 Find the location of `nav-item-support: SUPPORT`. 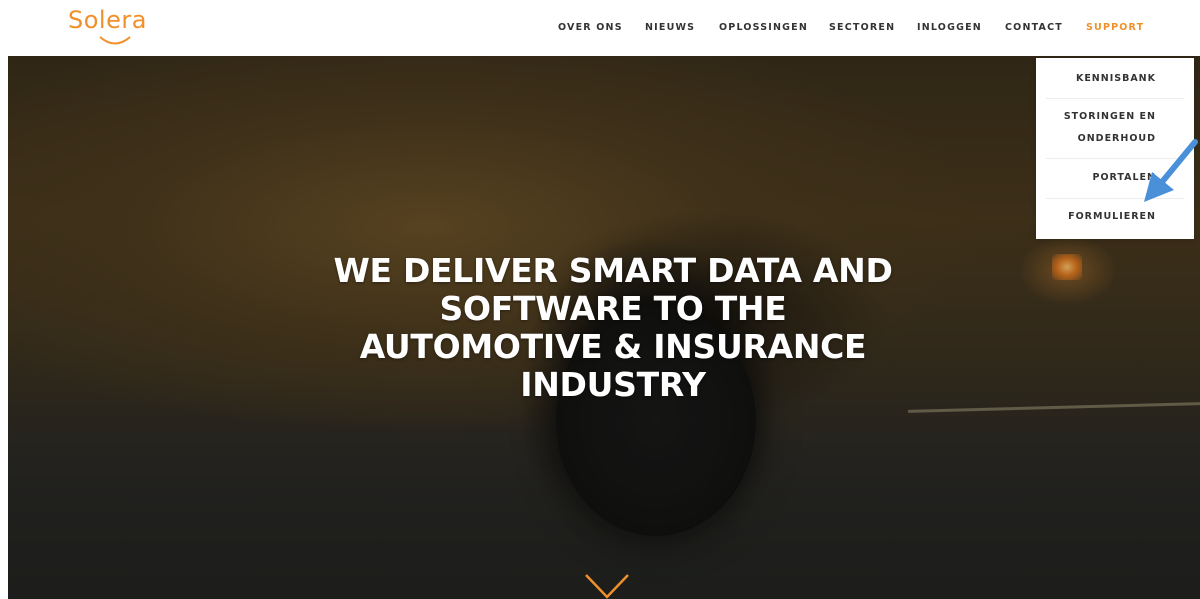

nav-item-support: SUPPORT is located at coordinates (1115, 27).